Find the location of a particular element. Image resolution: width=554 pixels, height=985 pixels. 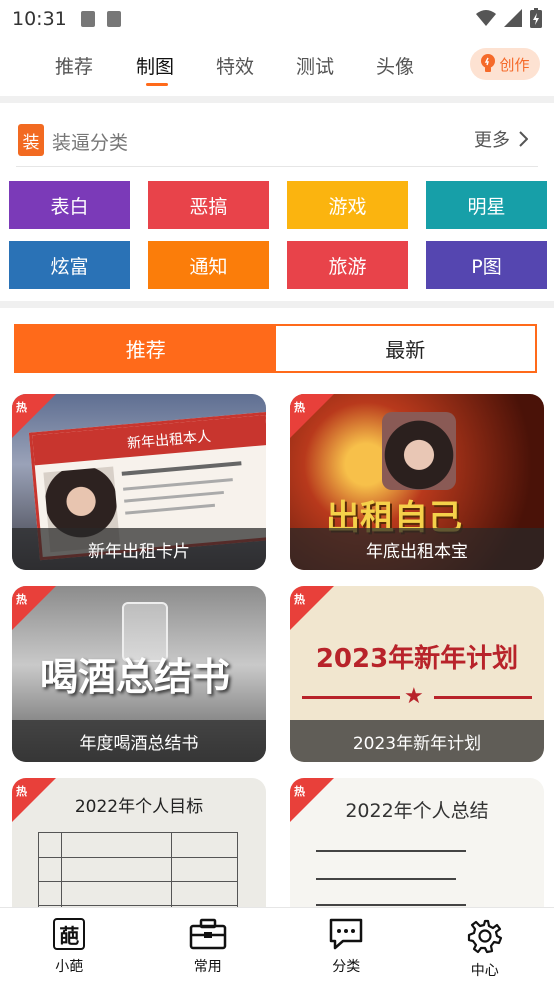

category-grid: 表白 恶搞 游戏 明星 炫富 通知 旅游 P图 is located at coordinates (278, 235).